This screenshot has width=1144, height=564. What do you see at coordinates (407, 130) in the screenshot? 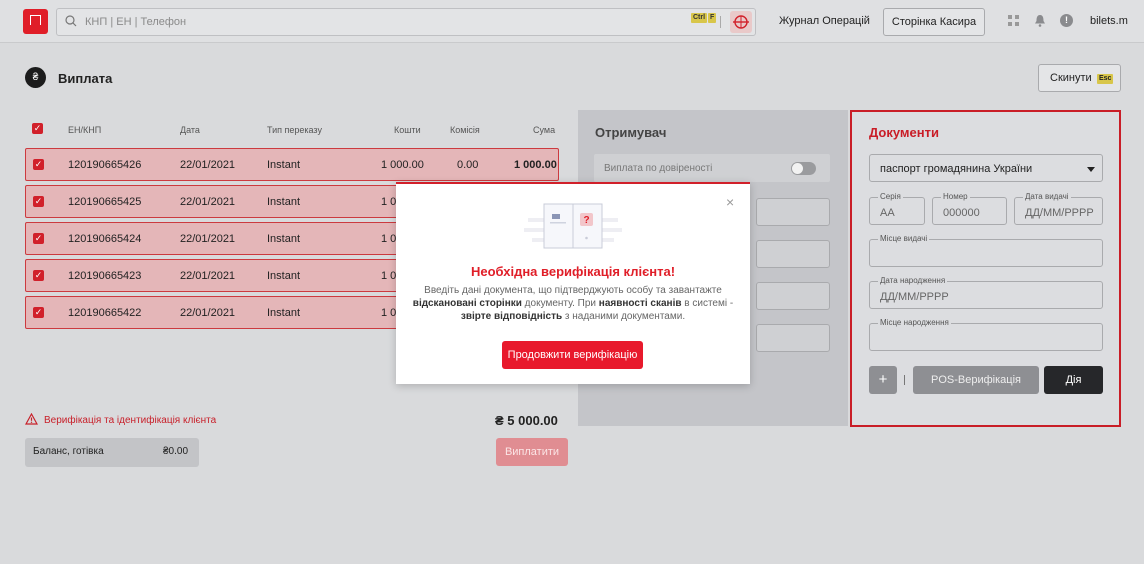
I see `column-header-funds: Кошти` at bounding box center [407, 130].